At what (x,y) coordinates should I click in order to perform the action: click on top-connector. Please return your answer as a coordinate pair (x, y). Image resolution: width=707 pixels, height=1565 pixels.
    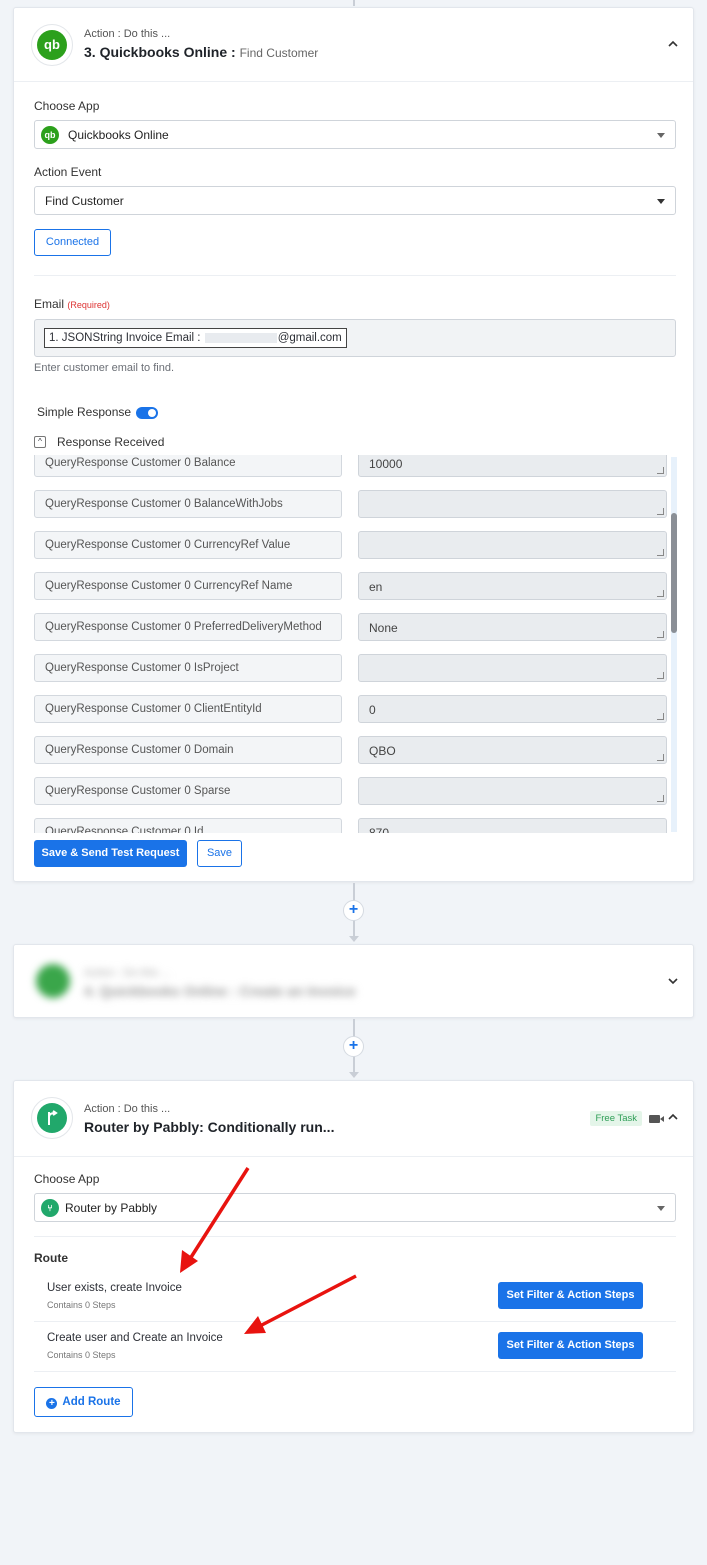
    Looking at the image, I should click on (354, 3).